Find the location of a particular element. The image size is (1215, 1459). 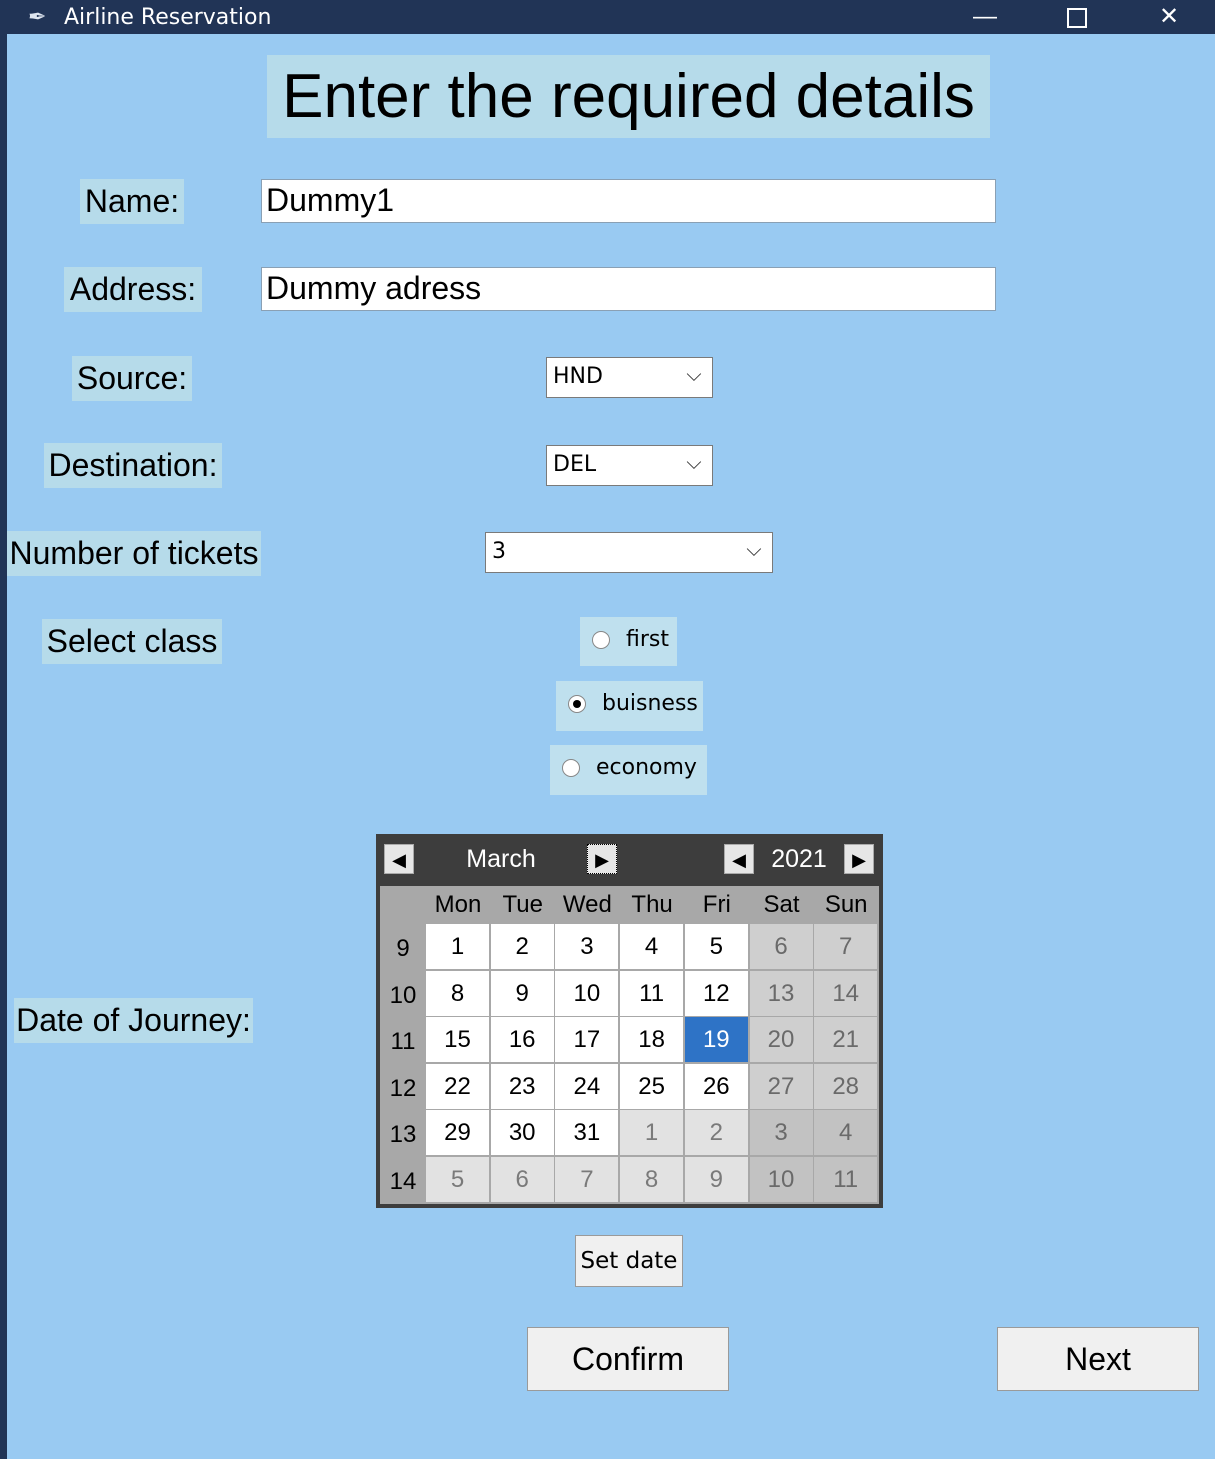

maximize-icon is located at coordinates (1077, 17).